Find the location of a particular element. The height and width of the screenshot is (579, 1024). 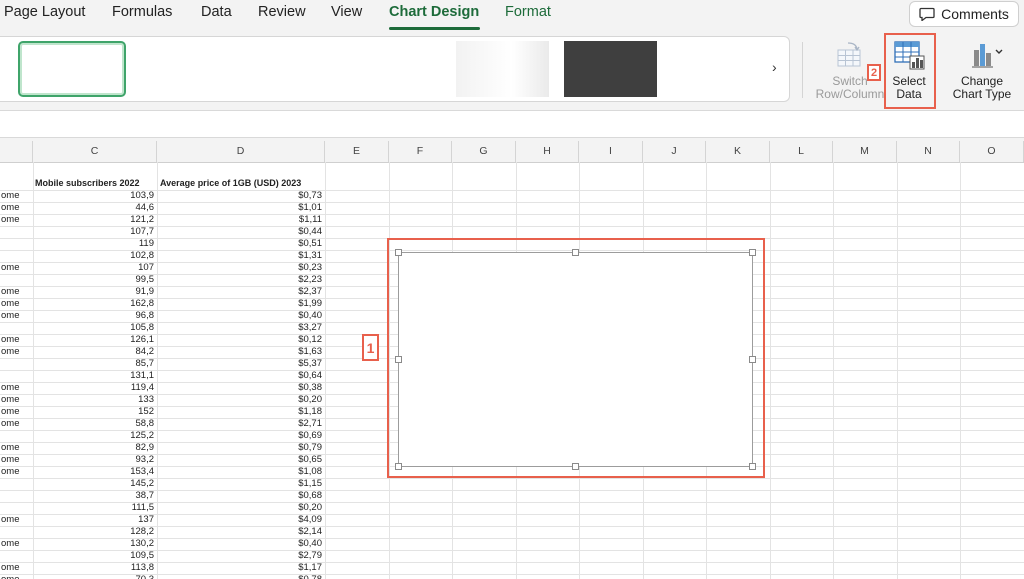

cell-mobile-subscribers: 38,7 is located at coordinates (95, 496).